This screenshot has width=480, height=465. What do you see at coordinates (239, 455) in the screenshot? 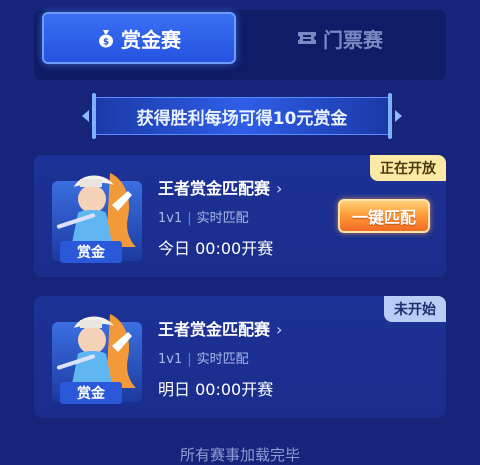
I see `load-complete-text: 所有赛事加载完毕` at bounding box center [239, 455].